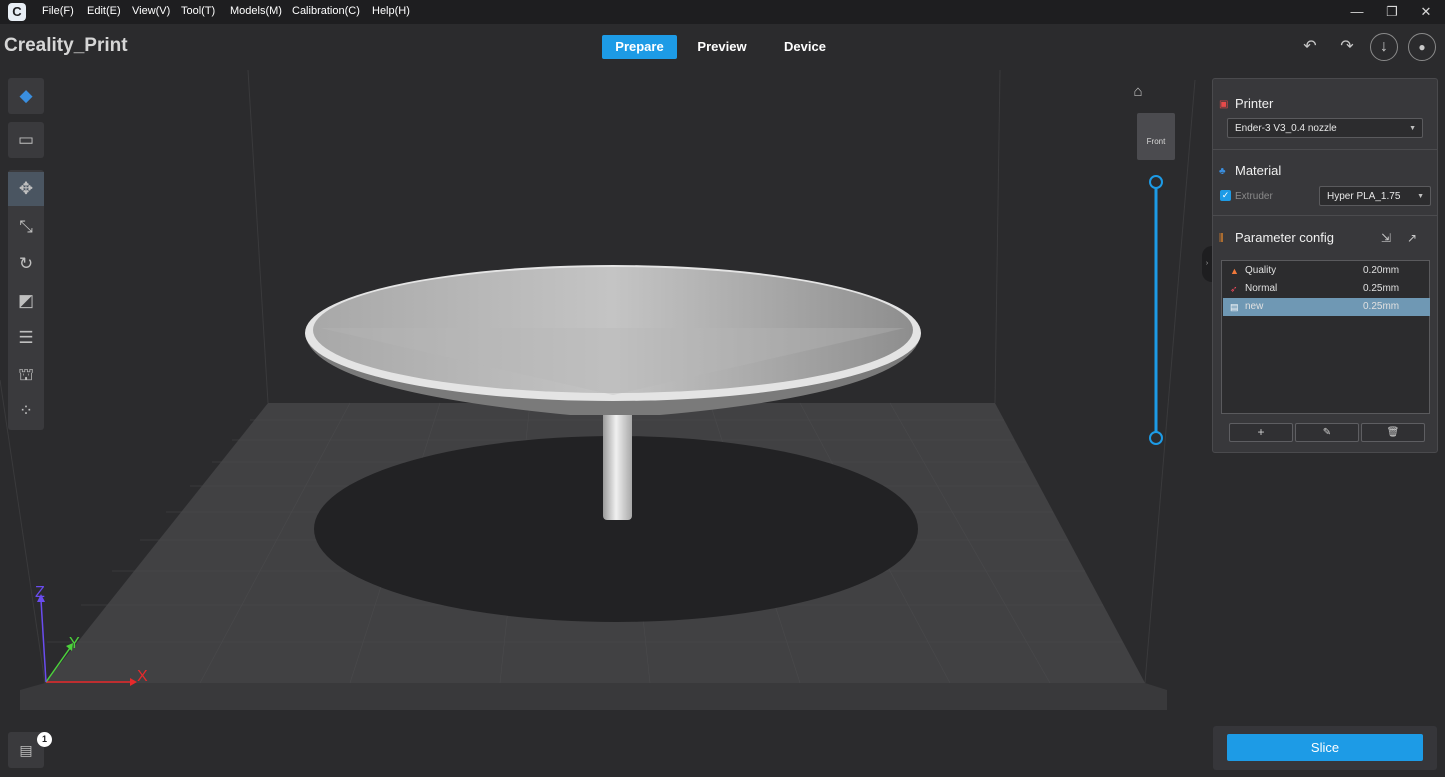  What do you see at coordinates (1222, 171) in the screenshot?
I see `material-icon: ♣` at bounding box center [1222, 171].